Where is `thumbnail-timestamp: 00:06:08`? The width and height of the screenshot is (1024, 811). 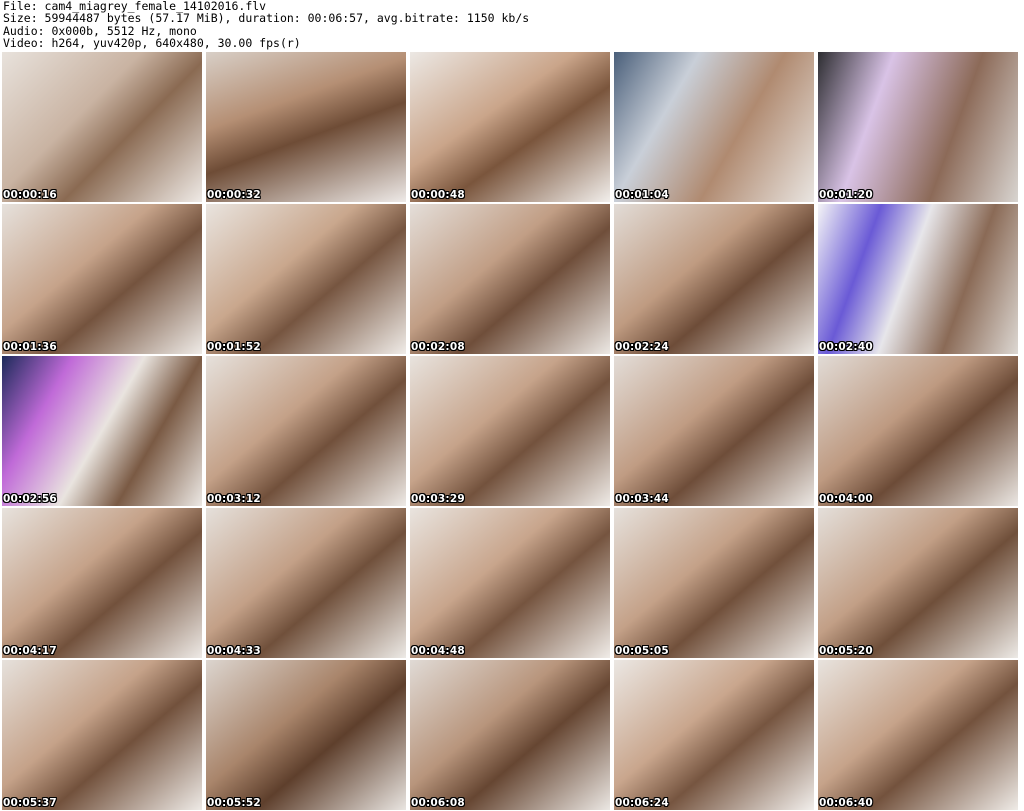 thumbnail-timestamp: 00:06:08 is located at coordinates (438, 803).